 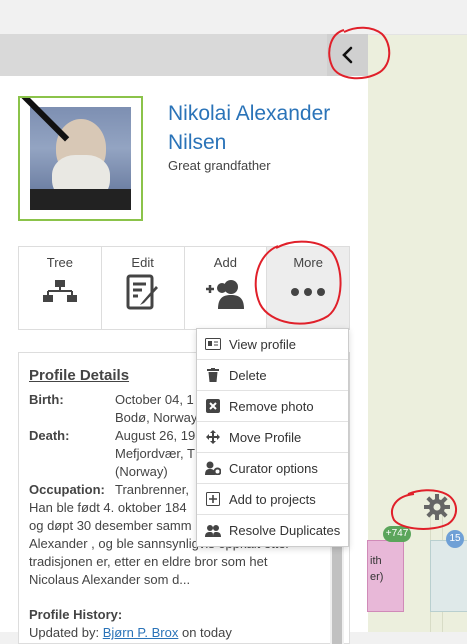 I want to click on birth-label: Birth:, so click(x=46, y=399).